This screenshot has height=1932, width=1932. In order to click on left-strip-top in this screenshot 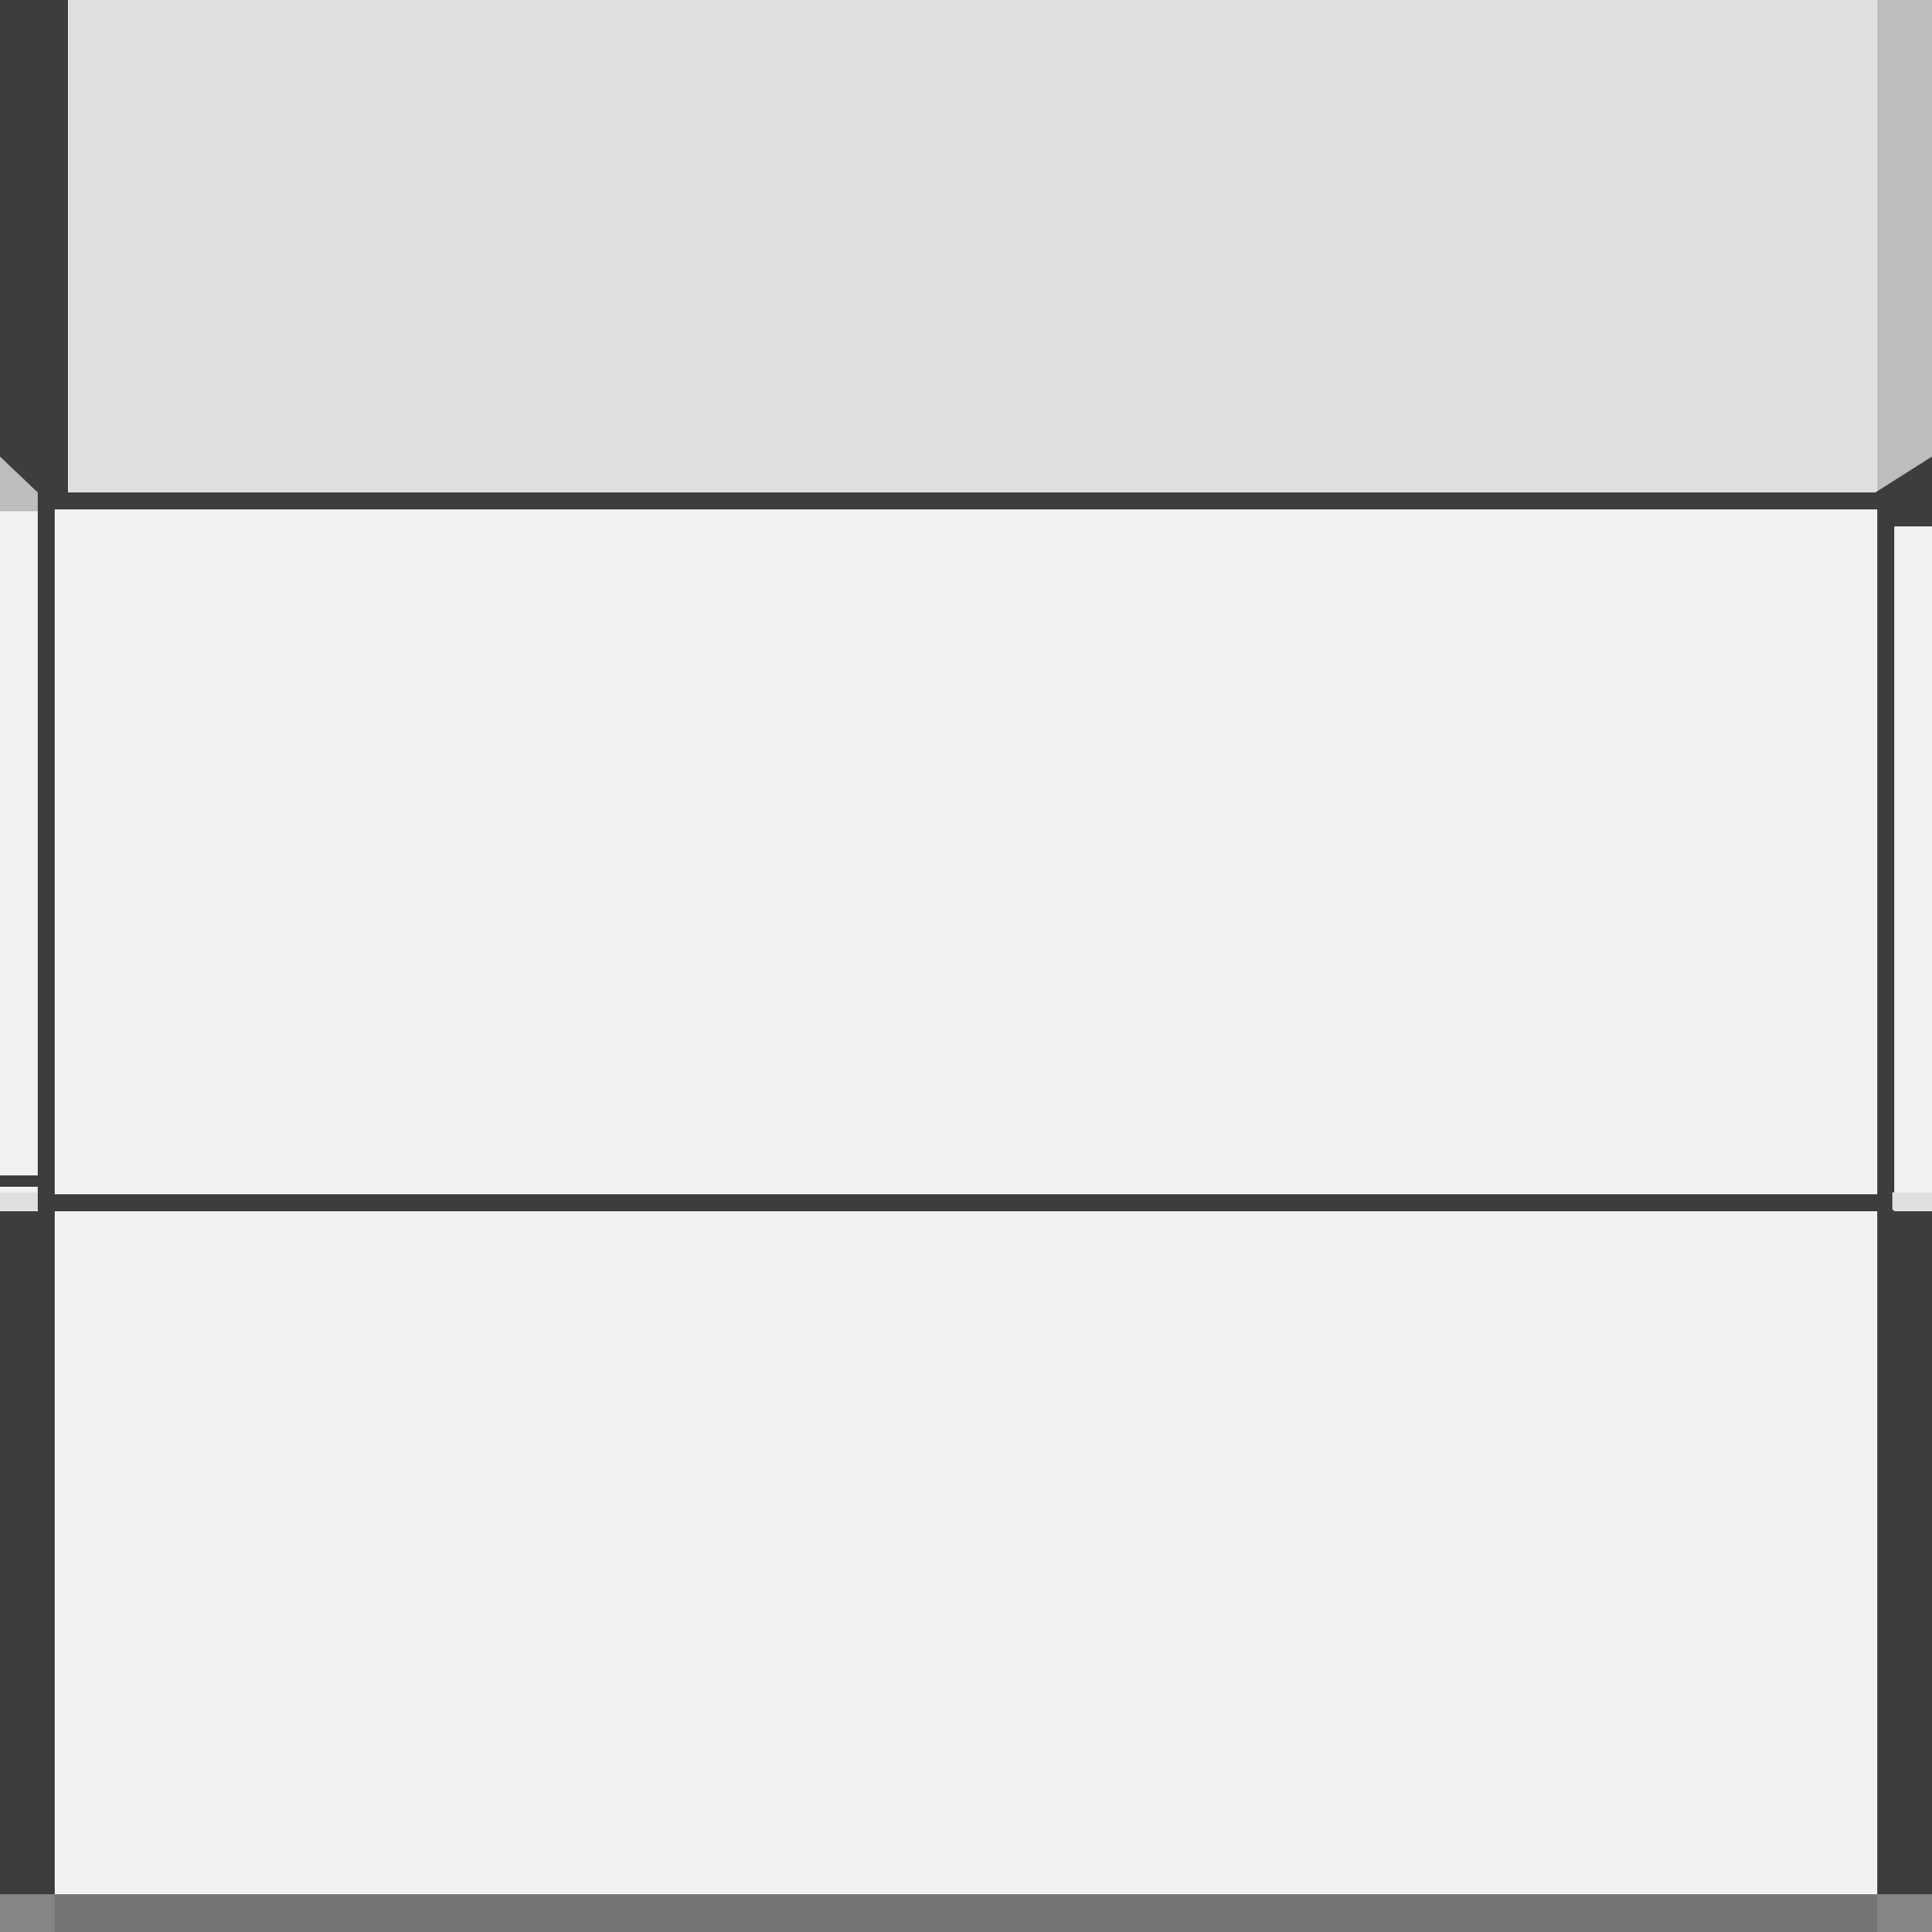, I will do `click(34, 246)`.